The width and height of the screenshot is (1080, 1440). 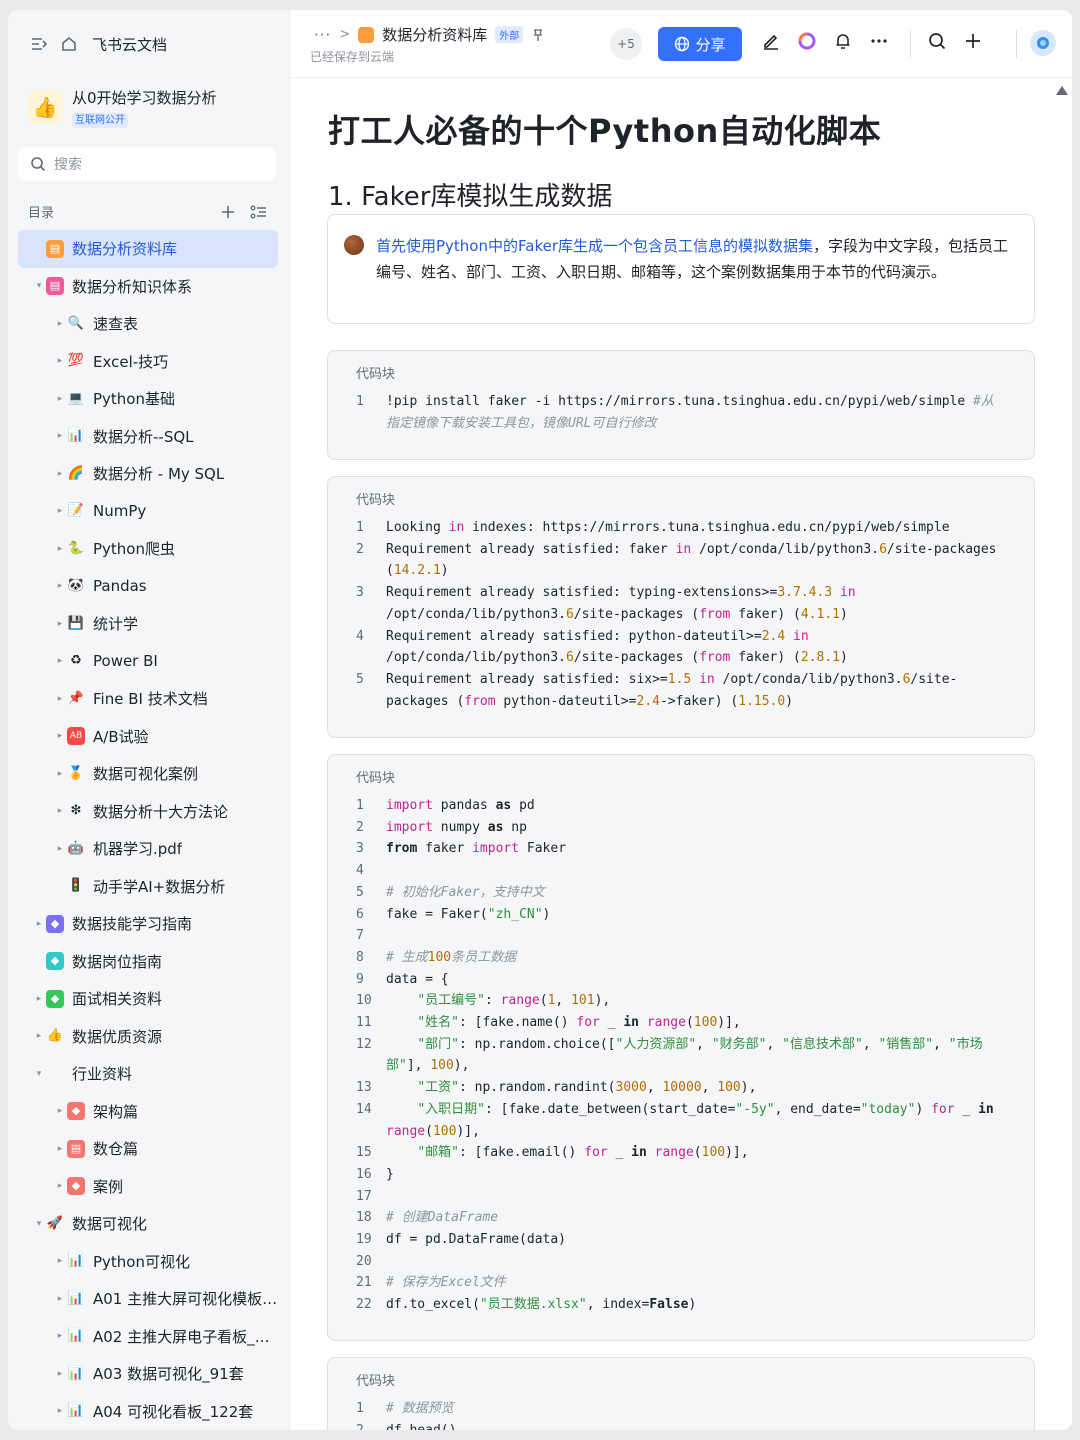 I want to click on sidebar-item: ▸ 📊 数据分析--SQL, so click(x=148, y=437).